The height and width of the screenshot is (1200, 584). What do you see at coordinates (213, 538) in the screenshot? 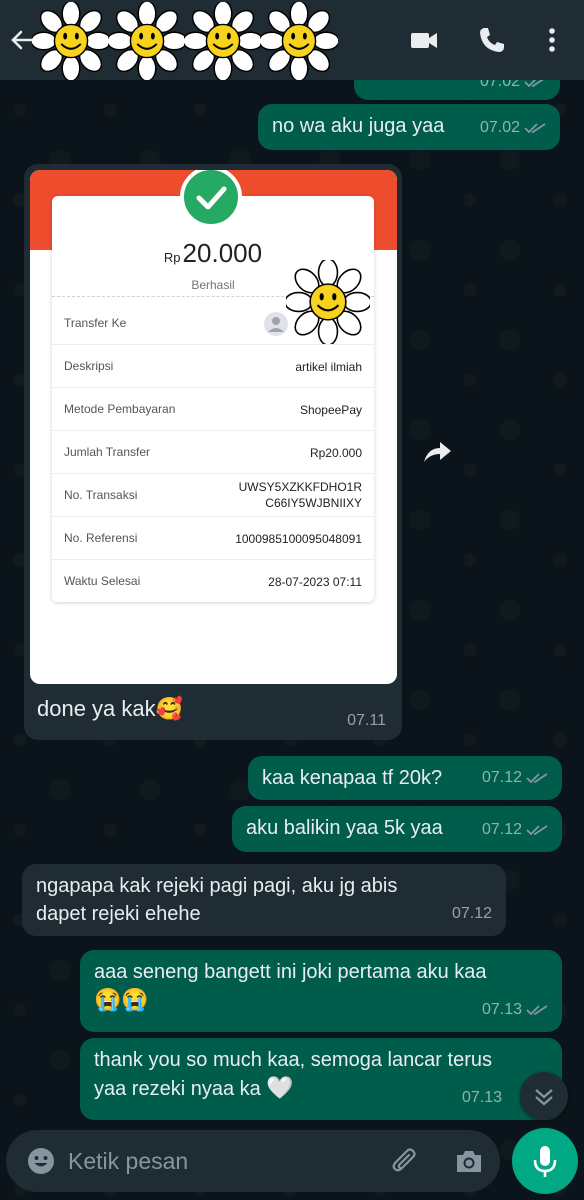
I see `receipt-row: No. Referensi 1000985100095048091` at bounding box center [213, 538].